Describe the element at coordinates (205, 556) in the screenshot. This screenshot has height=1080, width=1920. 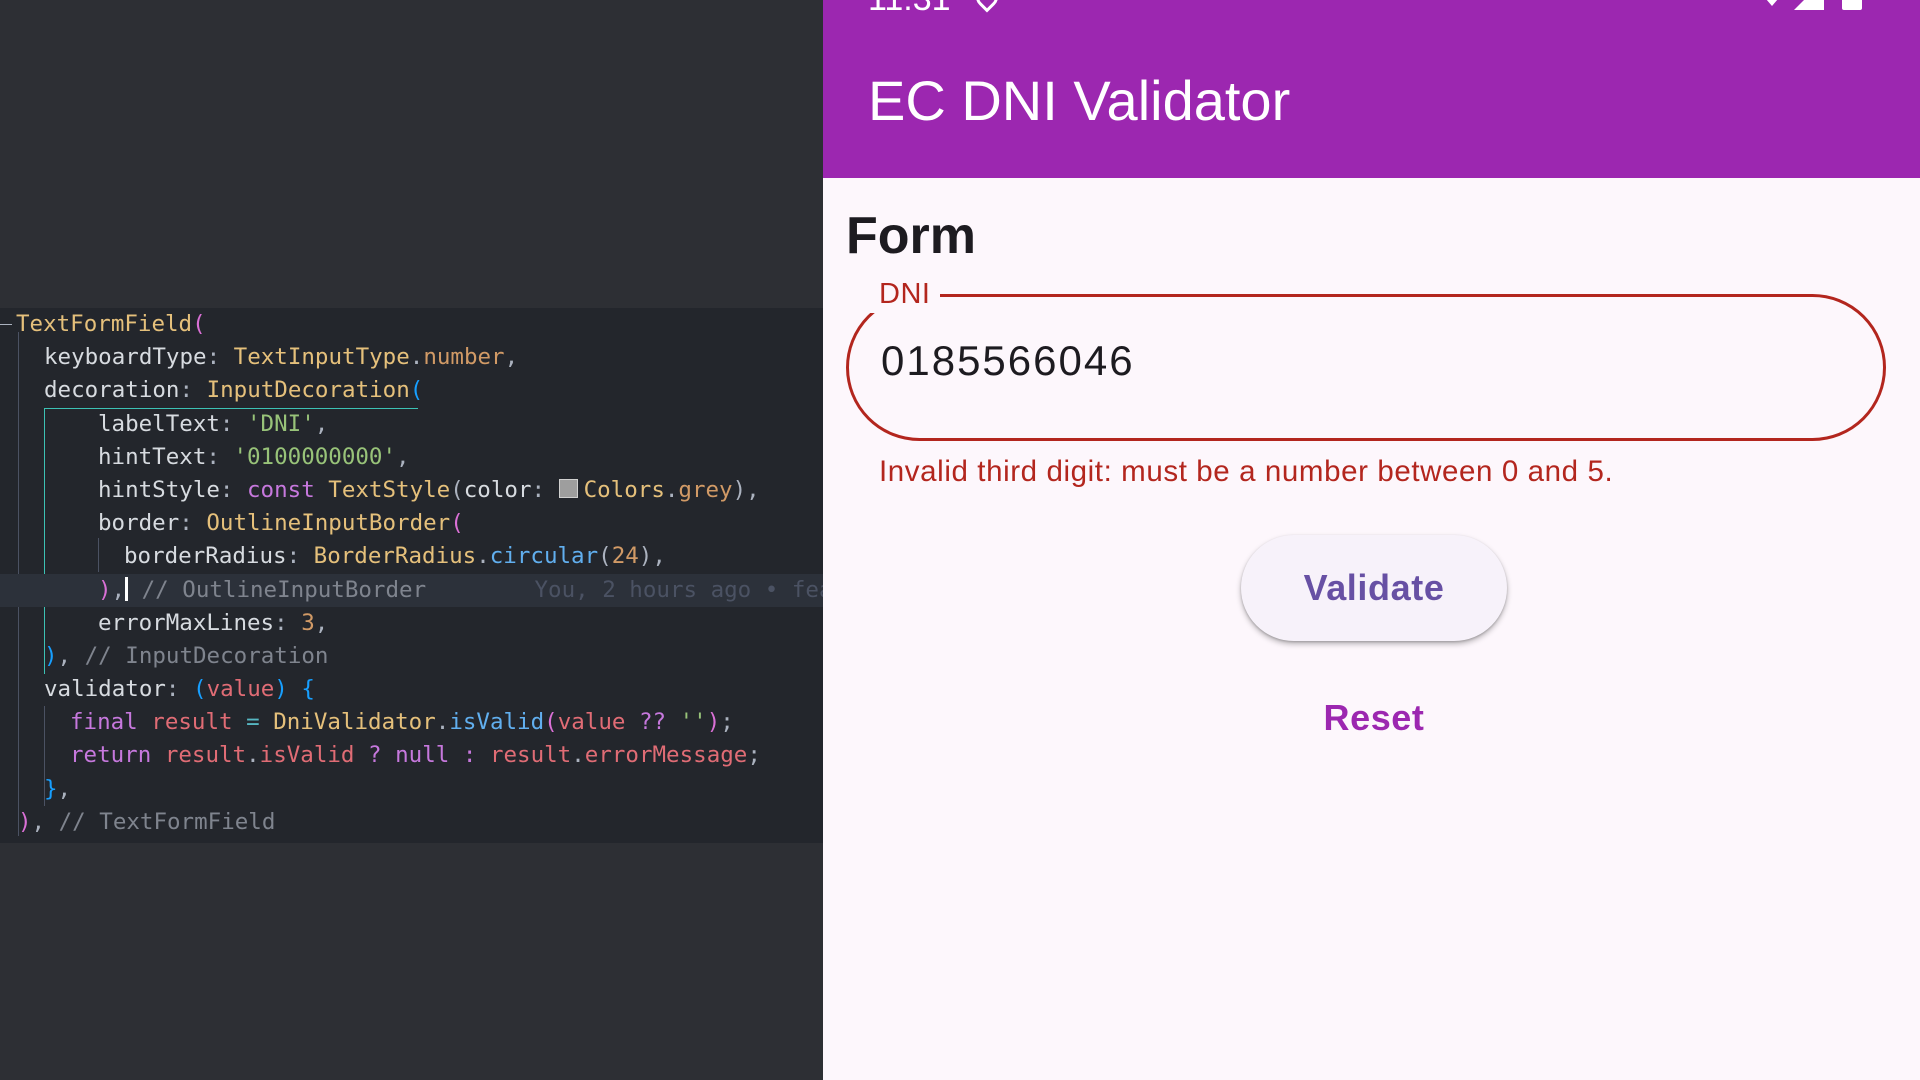
I see `code-token: borderRadius` at that location.